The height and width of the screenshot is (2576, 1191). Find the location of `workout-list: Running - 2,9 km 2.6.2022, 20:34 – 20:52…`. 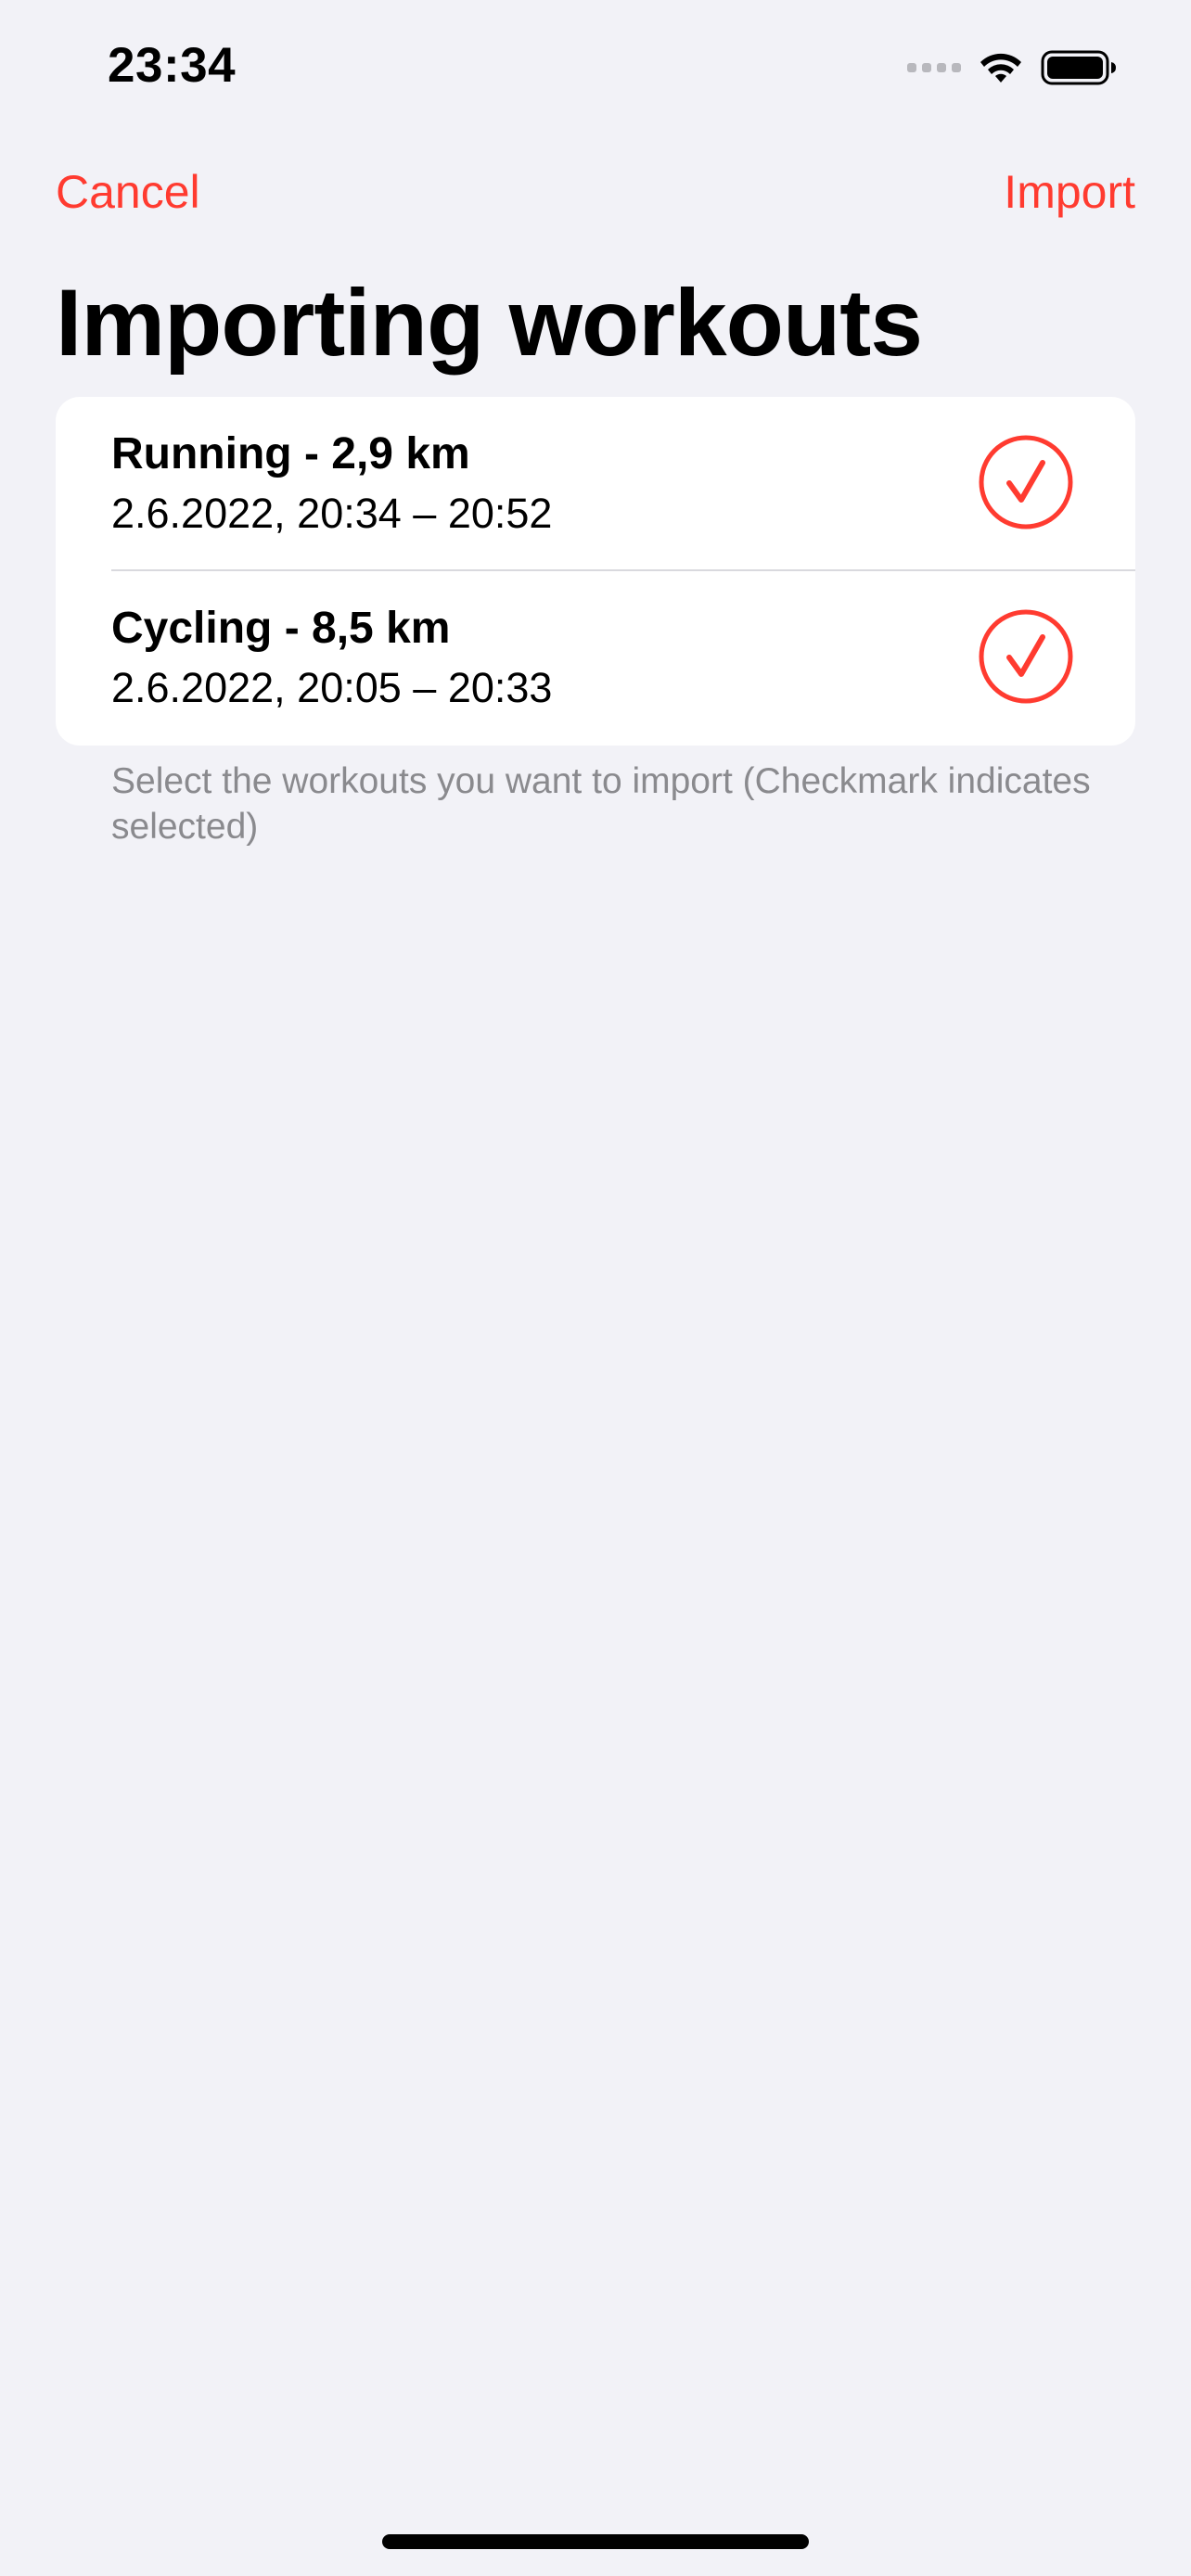

workout-list: Running - 2,9 km 2.6.2022, 20:34 – 20:52… is located at coordinates (595, 571).